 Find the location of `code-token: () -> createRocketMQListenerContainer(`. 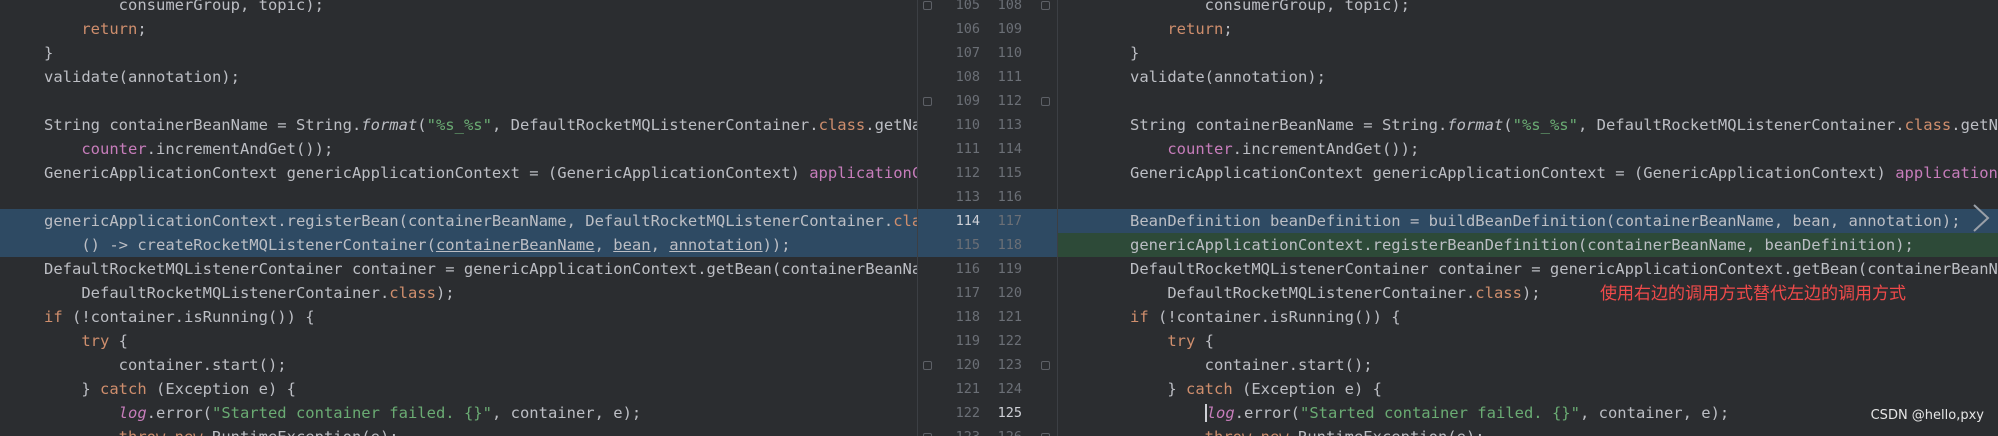

code-token: () -> createRocketMQListenerContainer( is located at coordinates (240, 245).